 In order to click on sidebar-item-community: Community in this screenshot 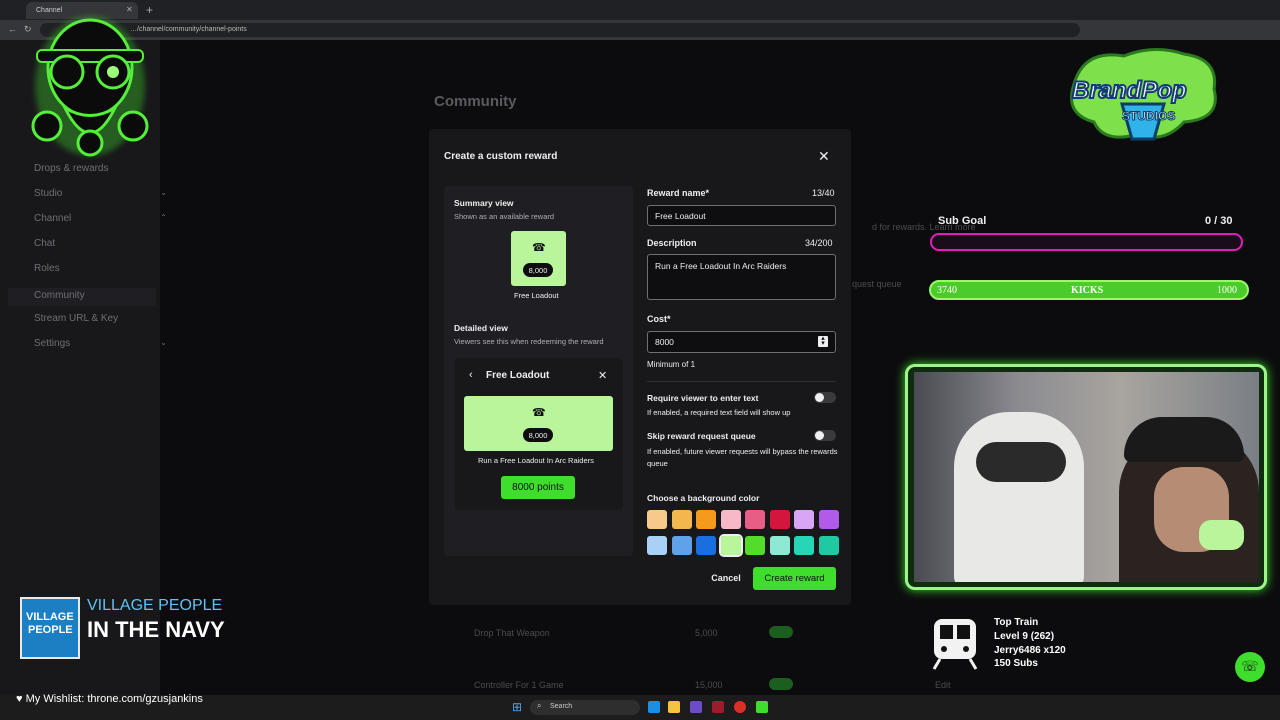, I will do `click(82, 297)`.